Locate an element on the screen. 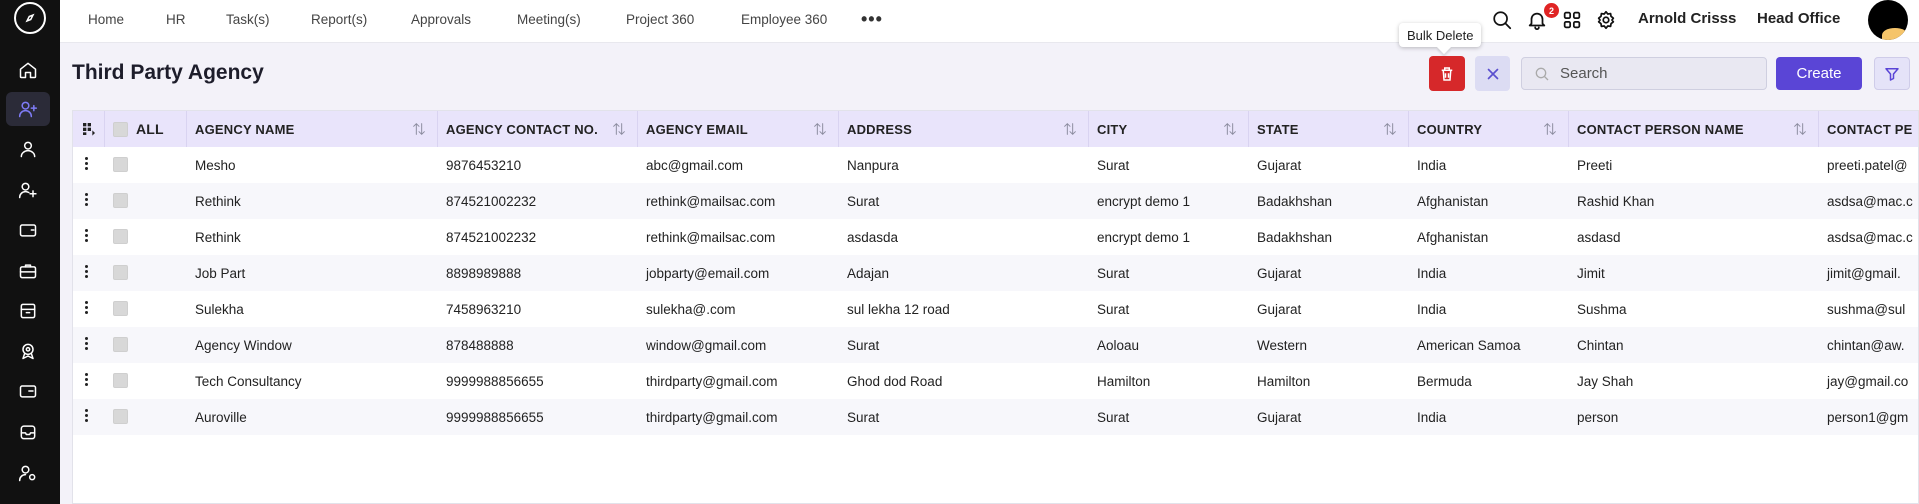 The image size is (1919, 504). search-input is located at coordinates (1660, 73).